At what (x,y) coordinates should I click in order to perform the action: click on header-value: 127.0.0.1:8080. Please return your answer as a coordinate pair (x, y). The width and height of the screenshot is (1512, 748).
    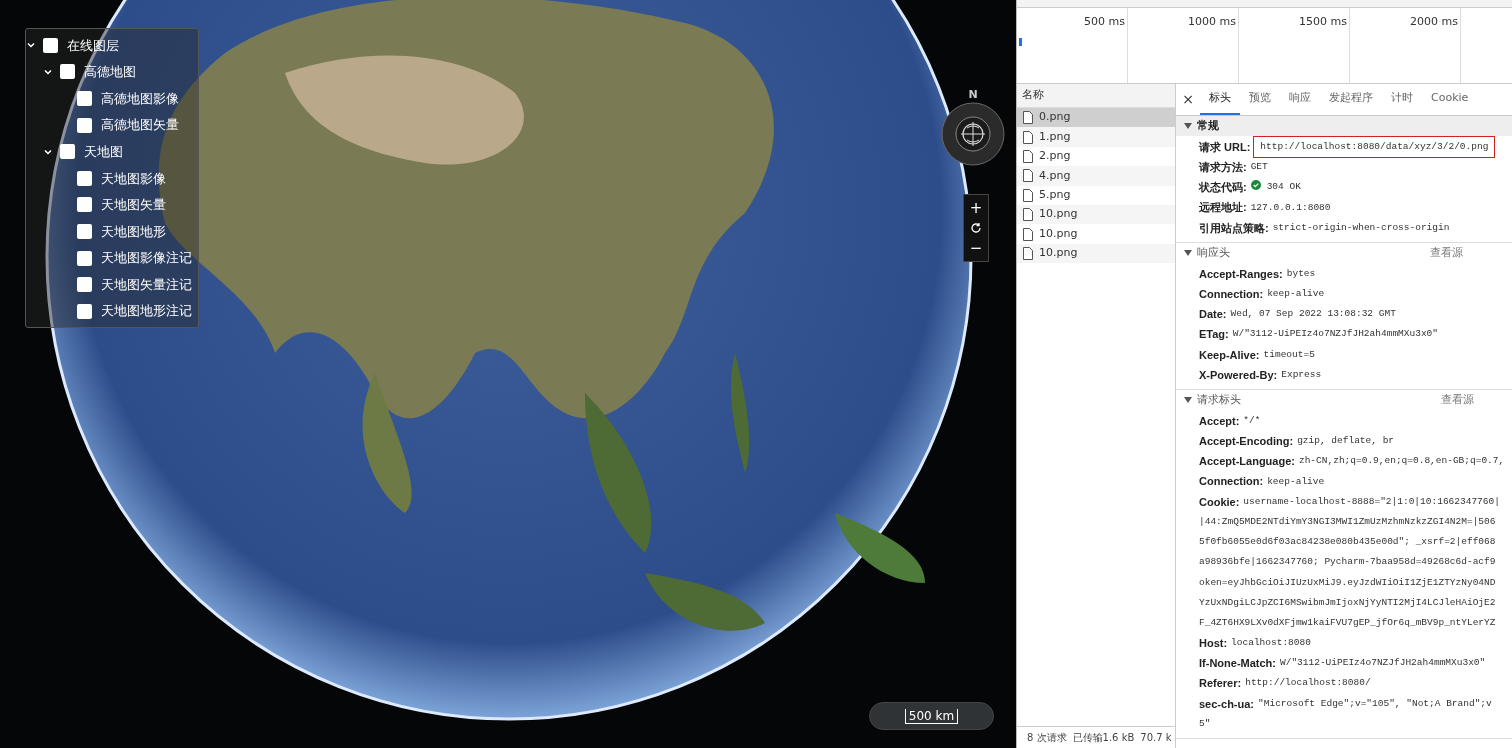
    Looking at the image, I should click on (1290, 207).